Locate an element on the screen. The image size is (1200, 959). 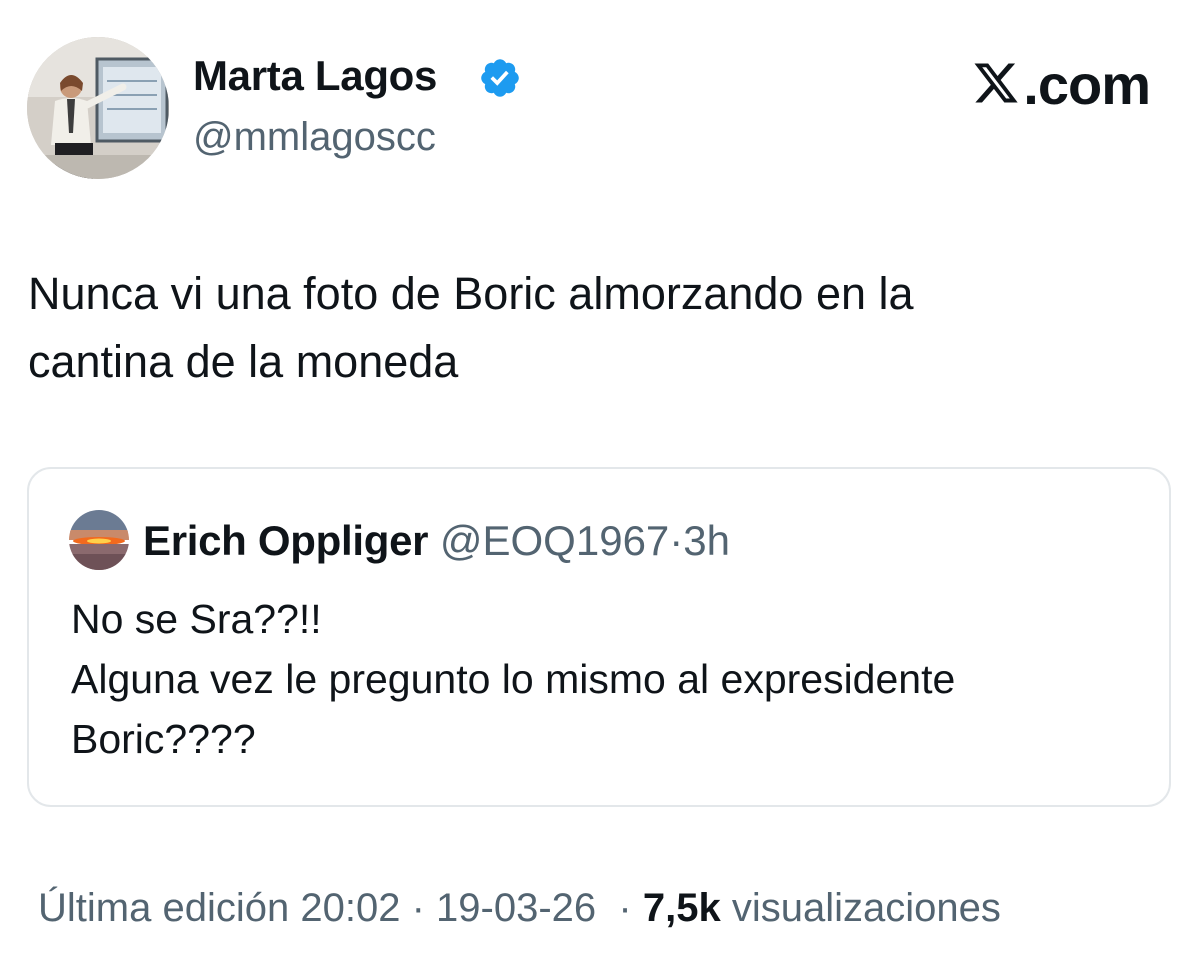
avatar-photo-icon is located at coordinates (98, 108).